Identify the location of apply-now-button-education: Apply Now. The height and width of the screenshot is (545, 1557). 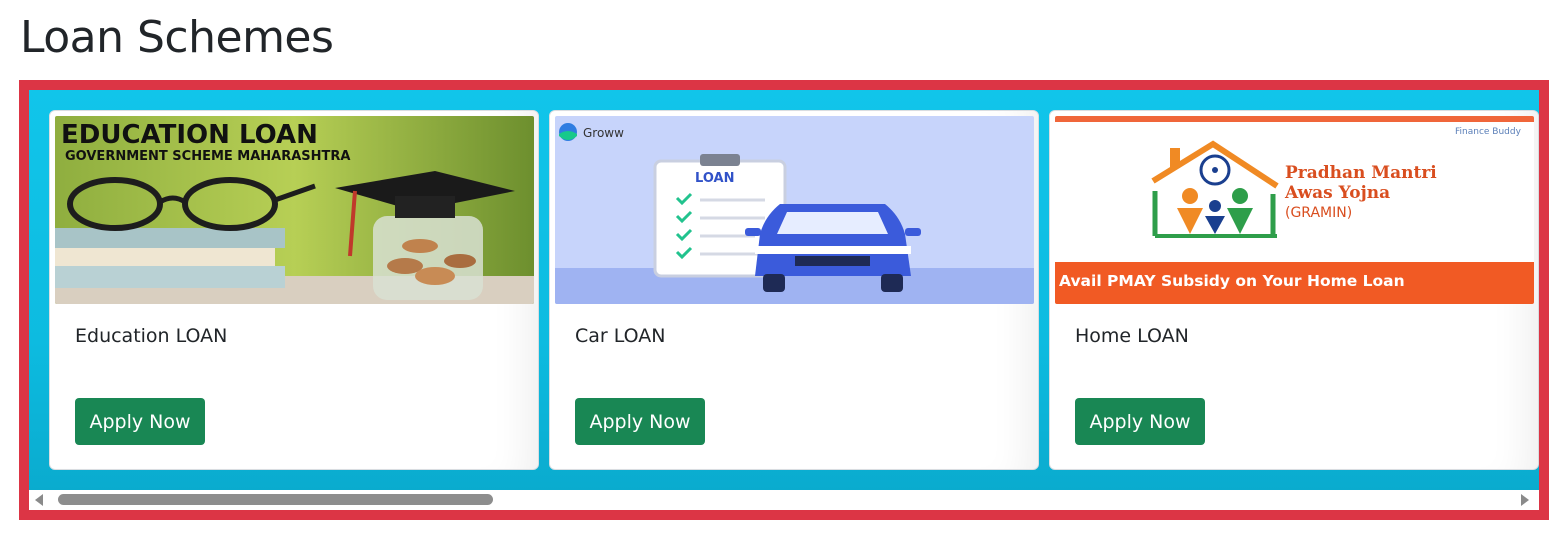
(140, 421).